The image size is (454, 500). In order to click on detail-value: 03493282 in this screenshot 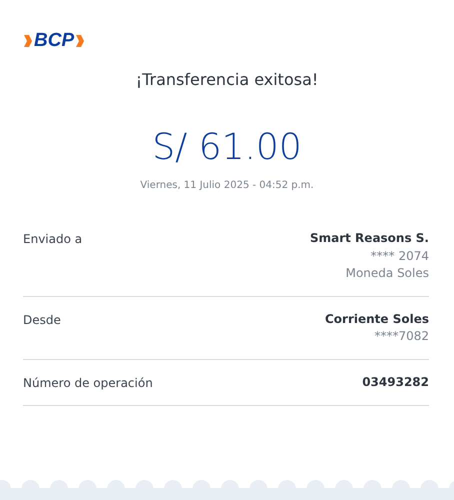, I will do `click(395, 382)`.